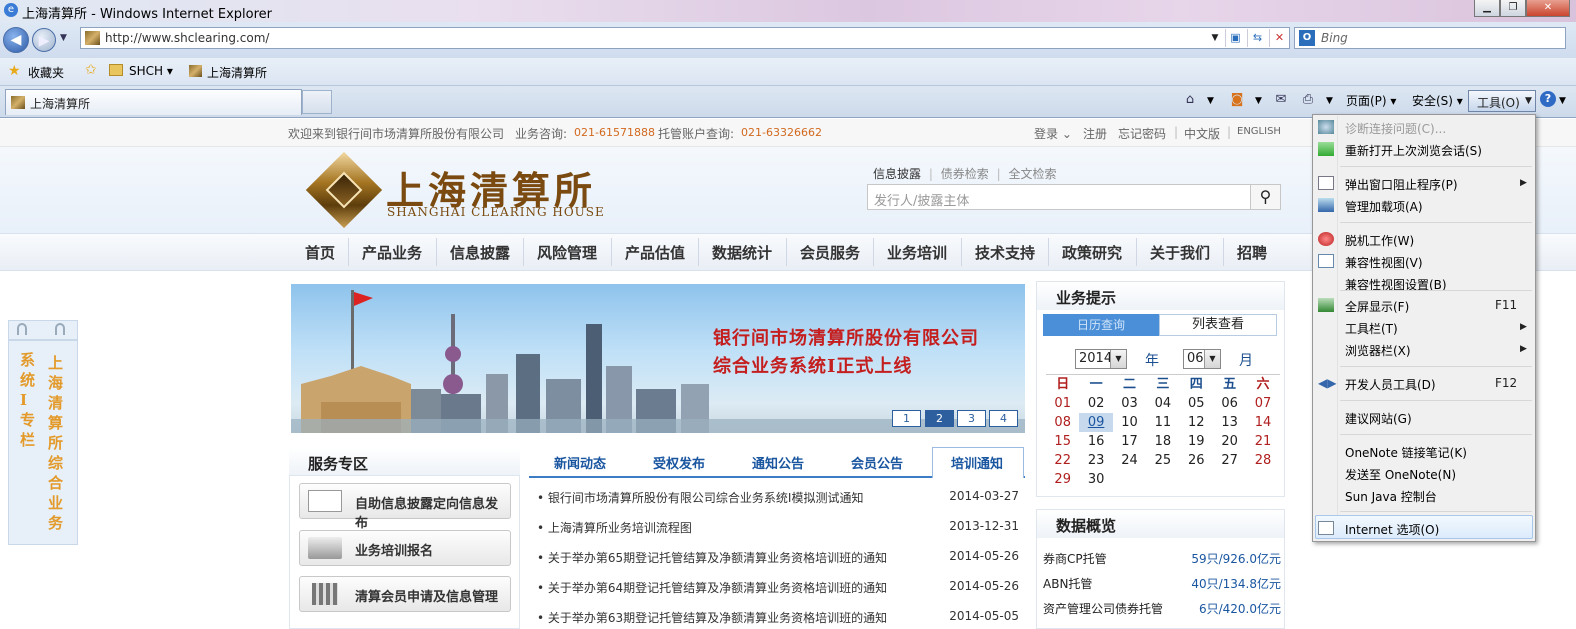 The image size is (1576, 629). I want to click on menu-item-compatibility-view: 兼容性视图(V), so click(1384, 262).